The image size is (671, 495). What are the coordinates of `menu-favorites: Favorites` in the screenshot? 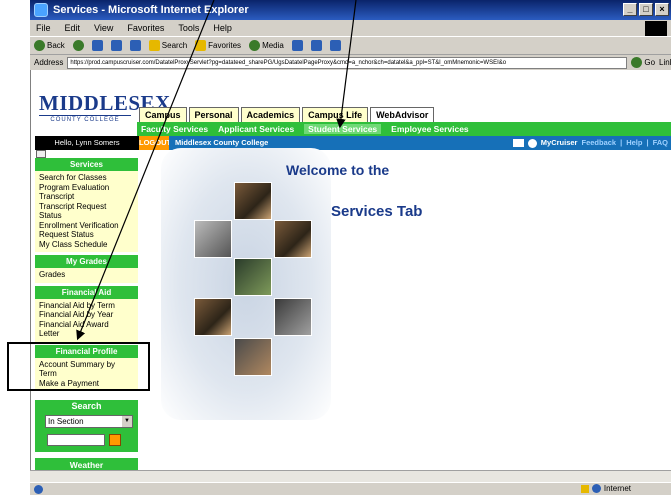 It's located at (145, 28).